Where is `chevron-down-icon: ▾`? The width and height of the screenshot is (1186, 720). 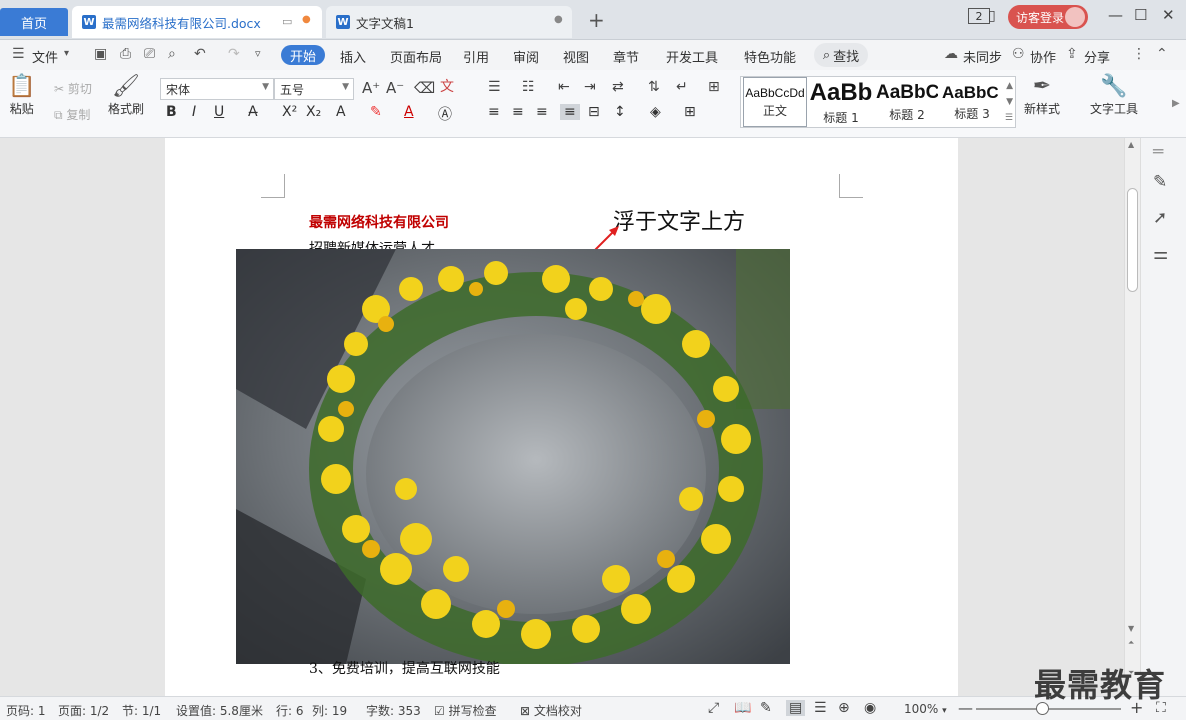 chevron-down-icon: ▾ is located at coordinates (66, 53).